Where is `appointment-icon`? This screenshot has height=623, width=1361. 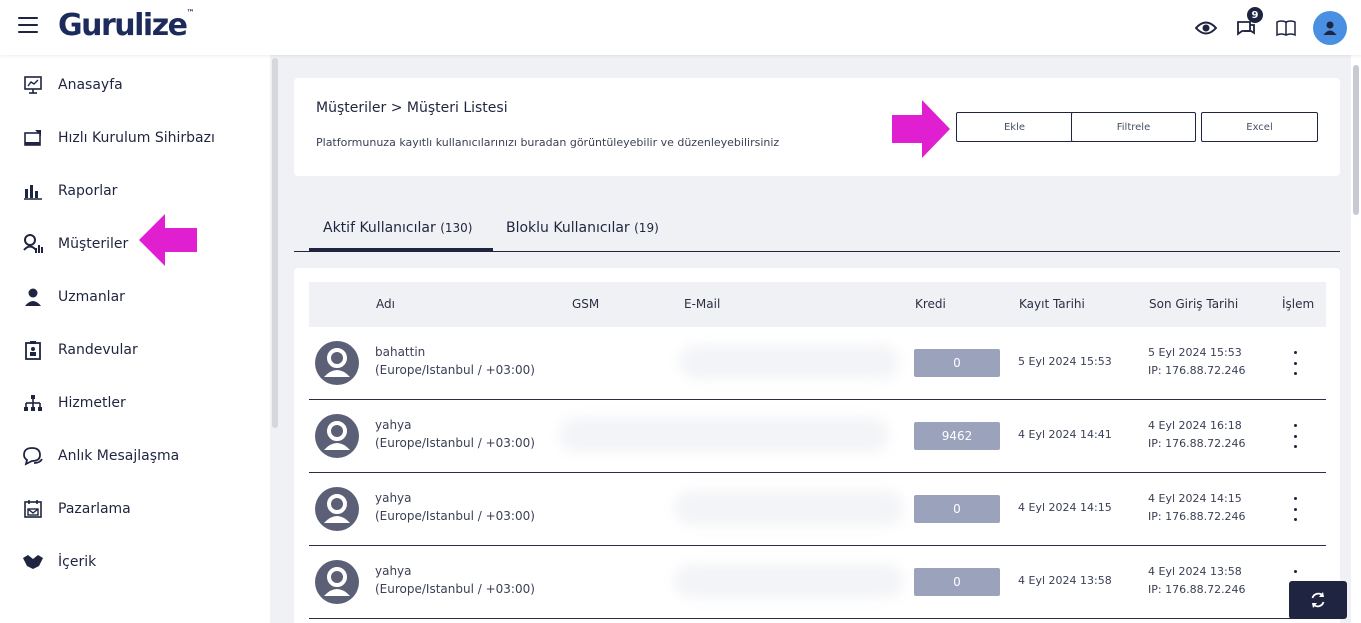 appointment-icon is located at coordinates (33, 350).